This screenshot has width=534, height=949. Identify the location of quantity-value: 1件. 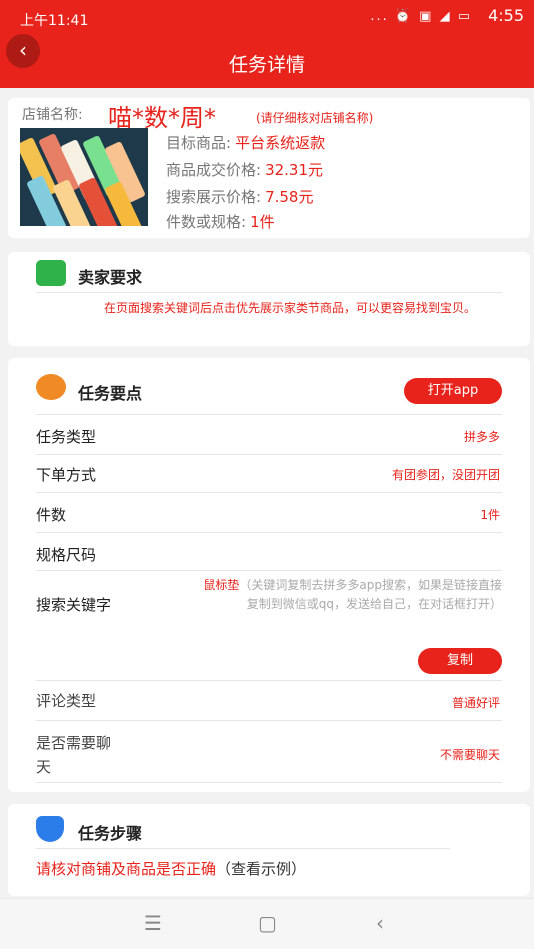
(490, 515).